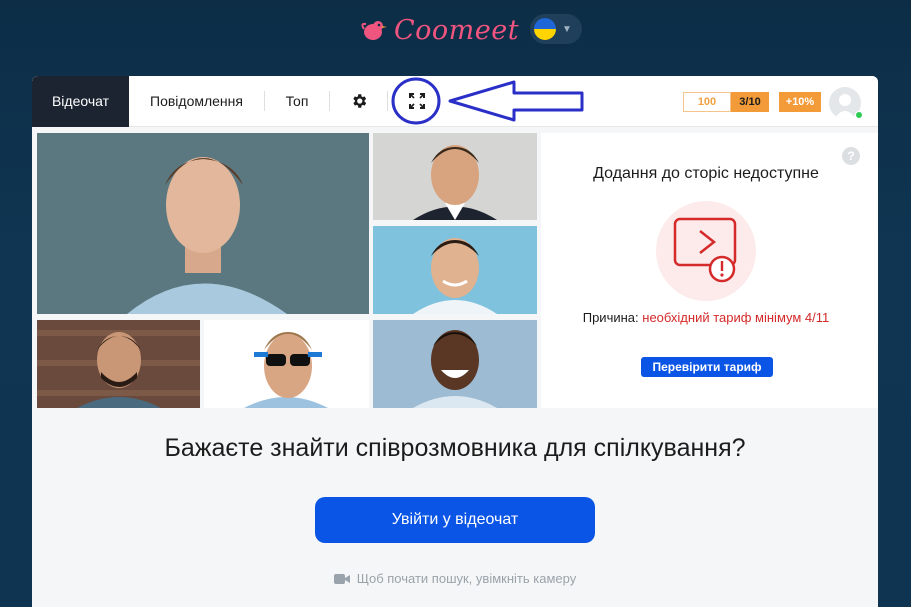 The image size is (911, 607). Describe the element at coordinates (196, 101) in the screenshot. I see `tab-messages: Повідомлення` at that location.